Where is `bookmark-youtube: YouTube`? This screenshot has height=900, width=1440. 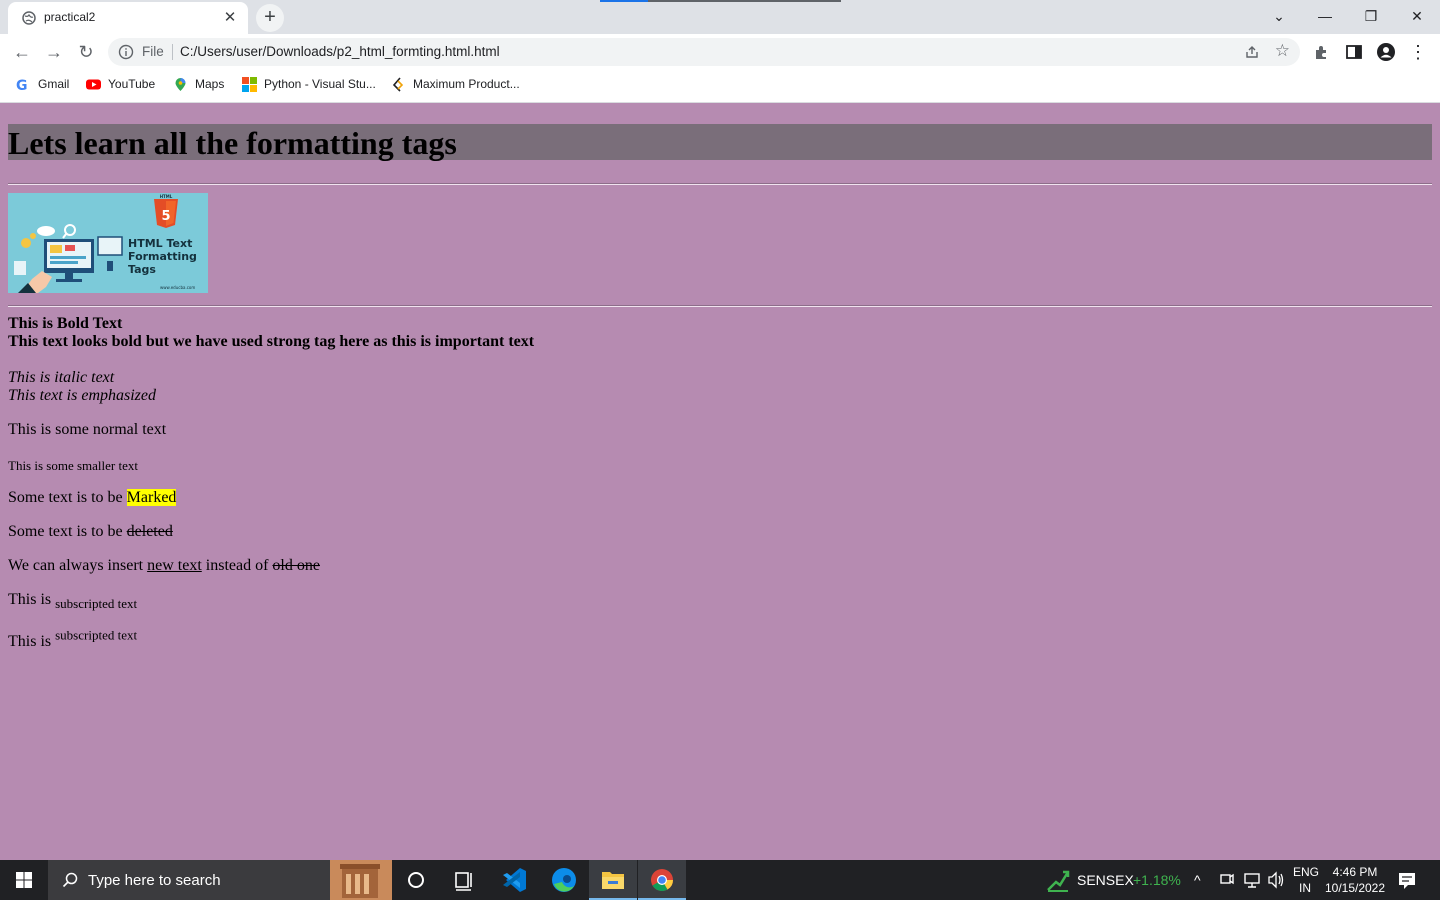 bookmark-youtube: YouTube is located at coordinates (123, 84).